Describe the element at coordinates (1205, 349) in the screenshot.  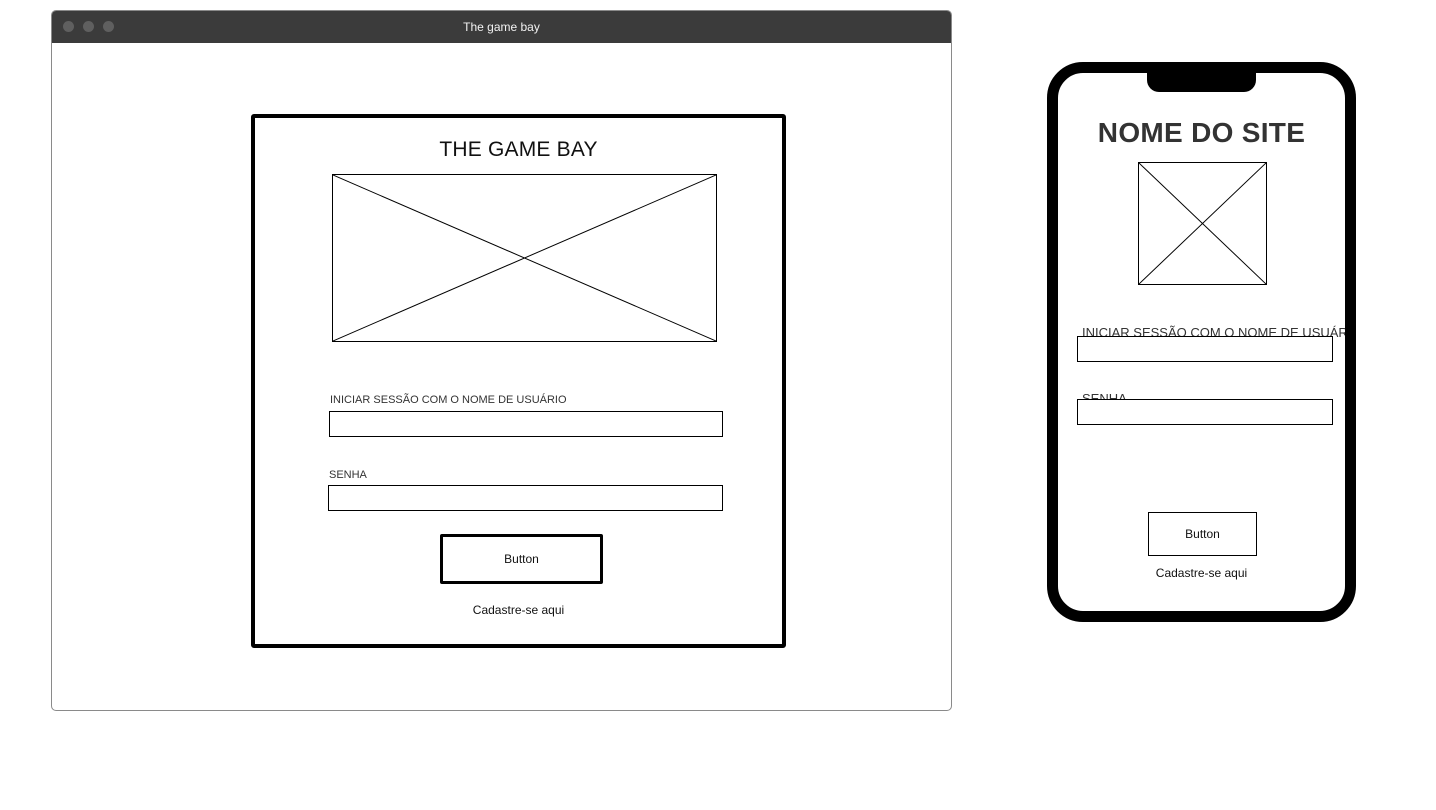
I see `mobile-username-input` at that location.